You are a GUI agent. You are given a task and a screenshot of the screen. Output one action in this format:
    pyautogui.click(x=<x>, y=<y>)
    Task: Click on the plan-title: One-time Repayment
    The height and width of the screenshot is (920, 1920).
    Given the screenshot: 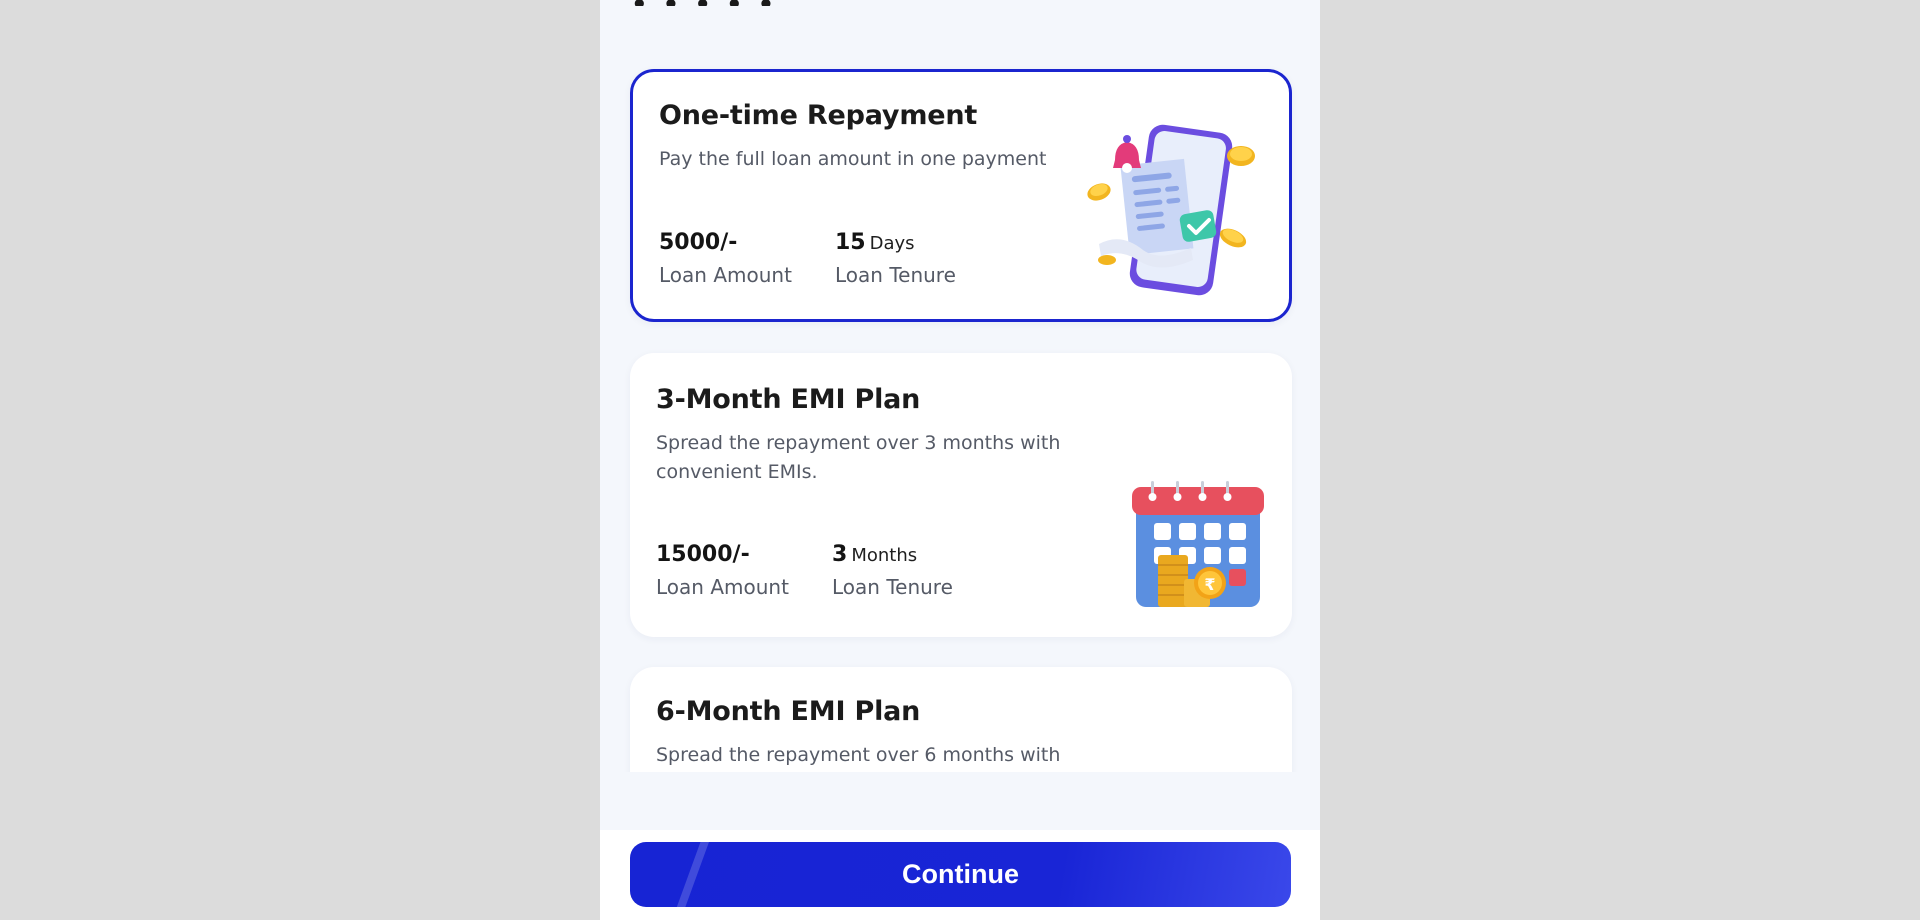 What is the action you would take?
    pyautogui.click(x=818, y=115)
    